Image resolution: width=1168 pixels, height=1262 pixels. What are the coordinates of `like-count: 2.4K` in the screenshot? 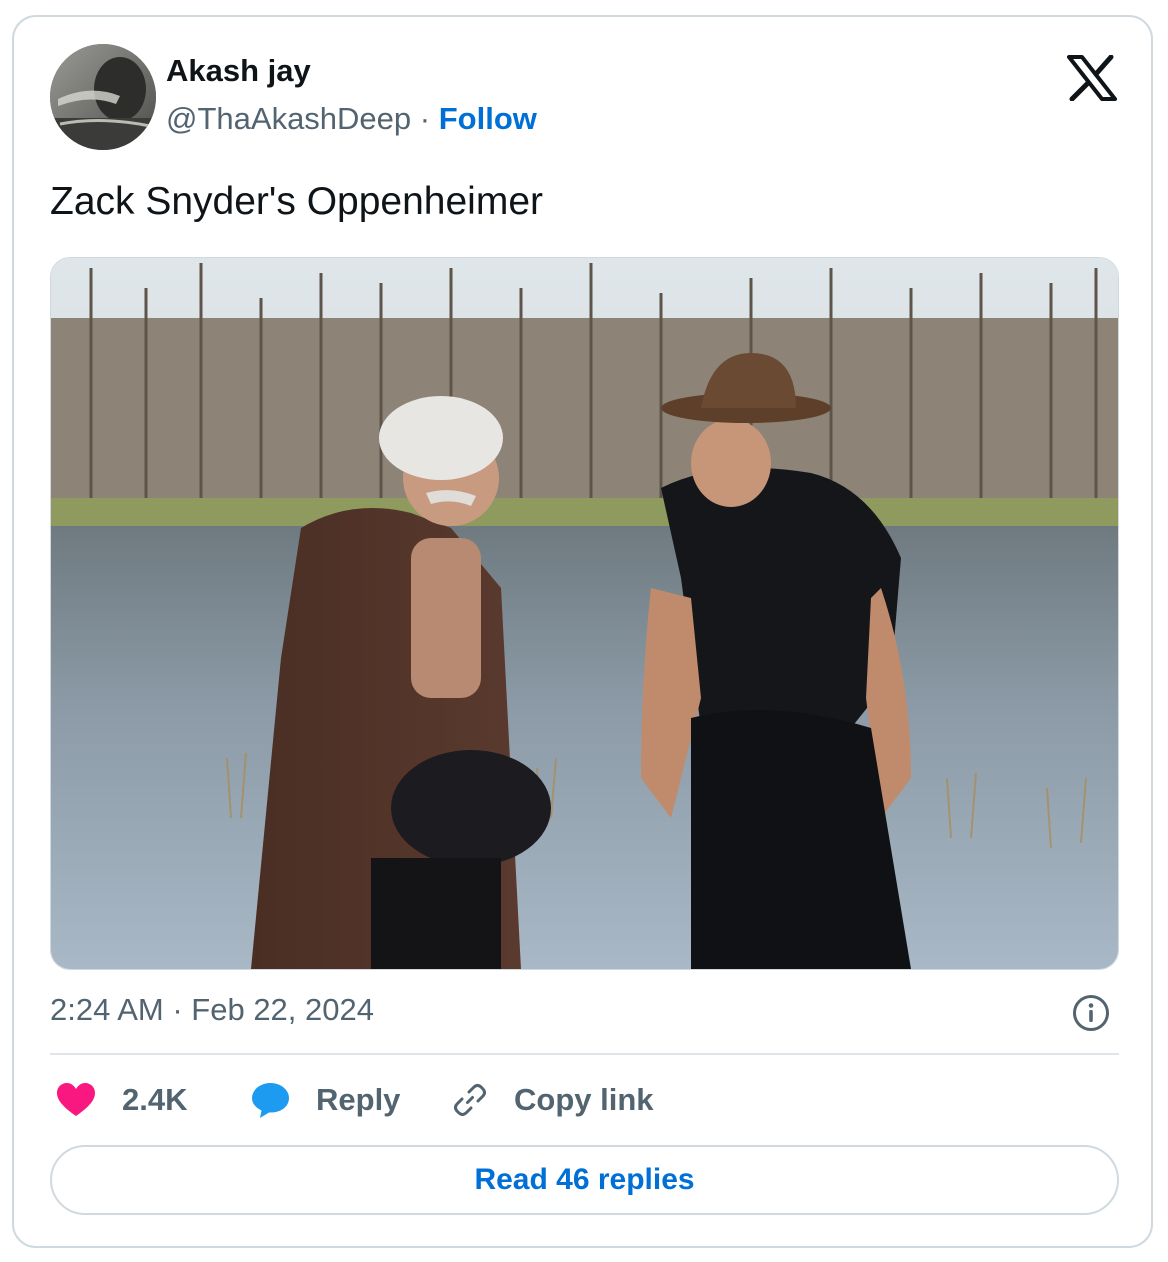 It's located at (155, 1099).